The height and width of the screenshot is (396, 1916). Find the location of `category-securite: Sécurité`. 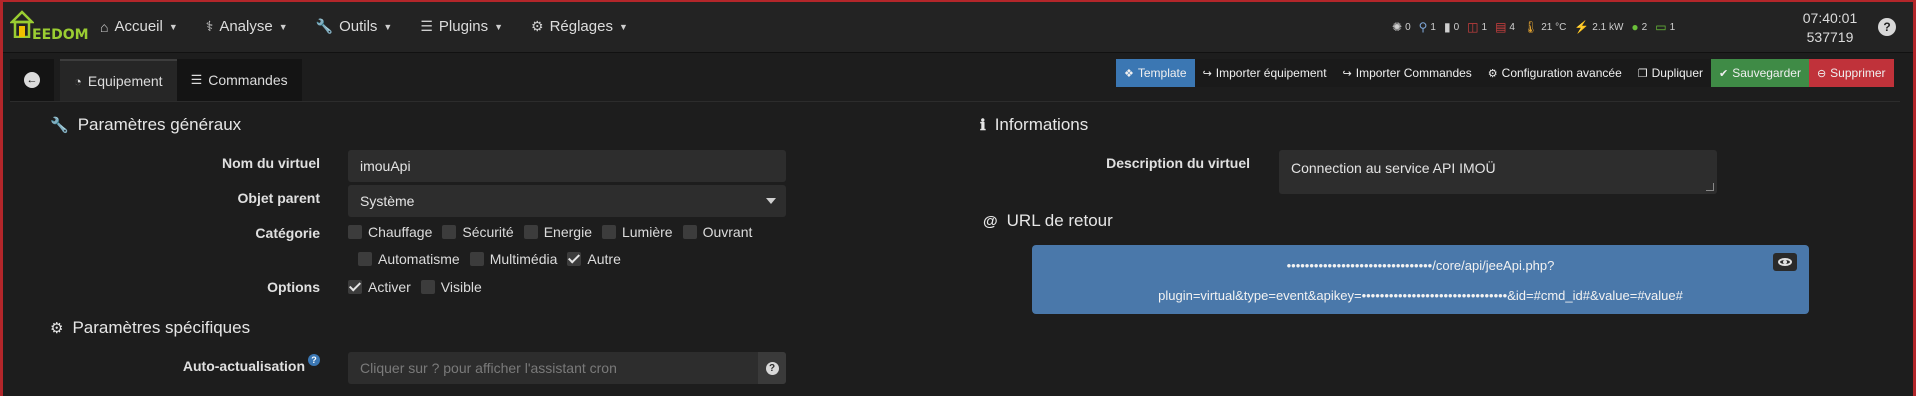

category-securite: Sécurité is located at coordinates (478, 232).